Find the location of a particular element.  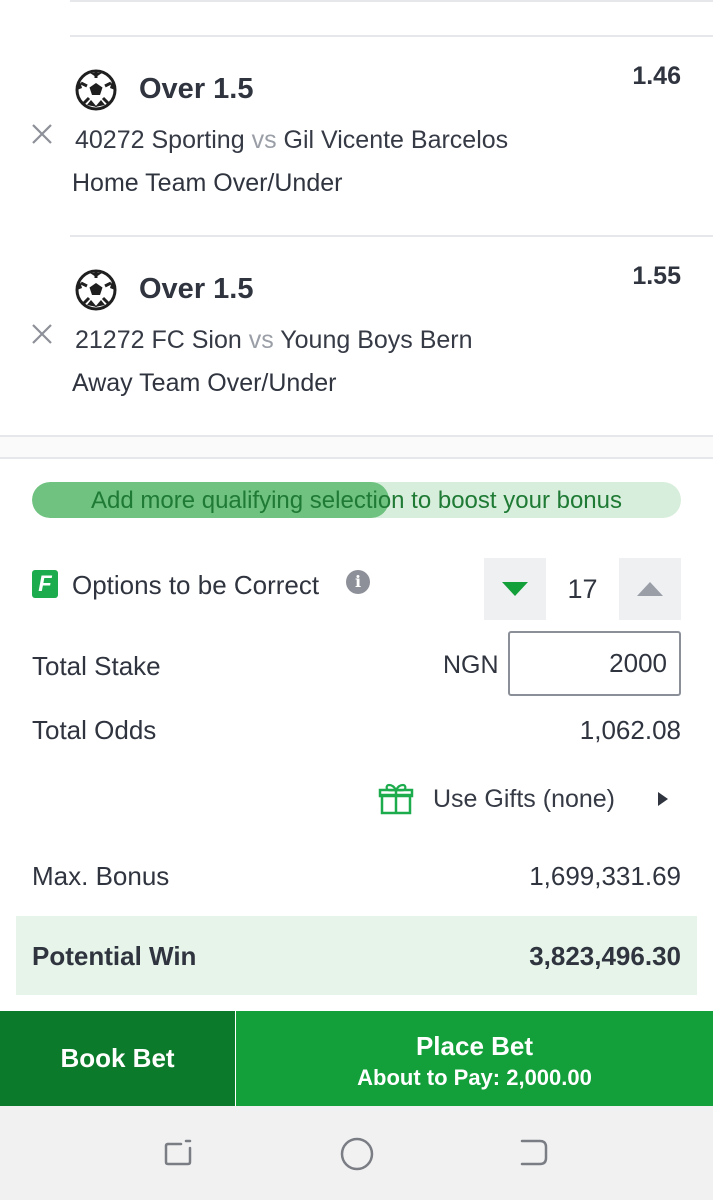

home-team: Sporting is located at coordinates (198, 140).